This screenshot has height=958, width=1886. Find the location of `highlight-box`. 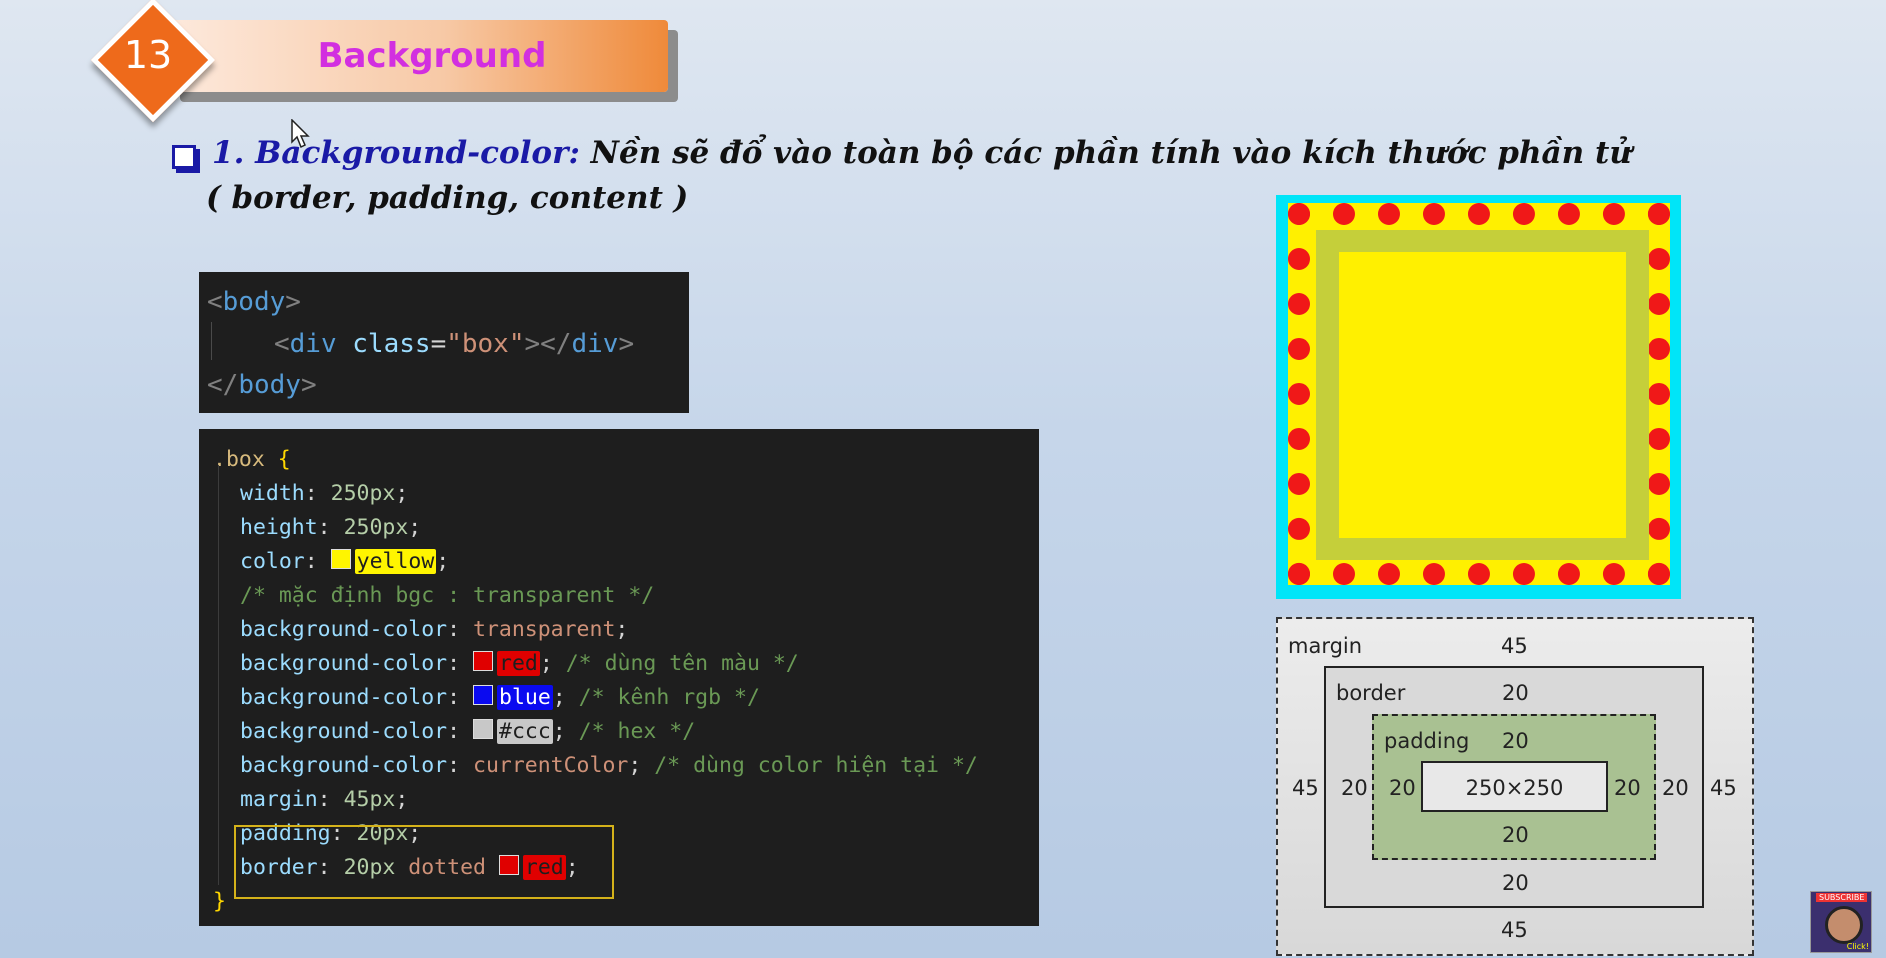

highlight-box is located at coordinates (424, 862).